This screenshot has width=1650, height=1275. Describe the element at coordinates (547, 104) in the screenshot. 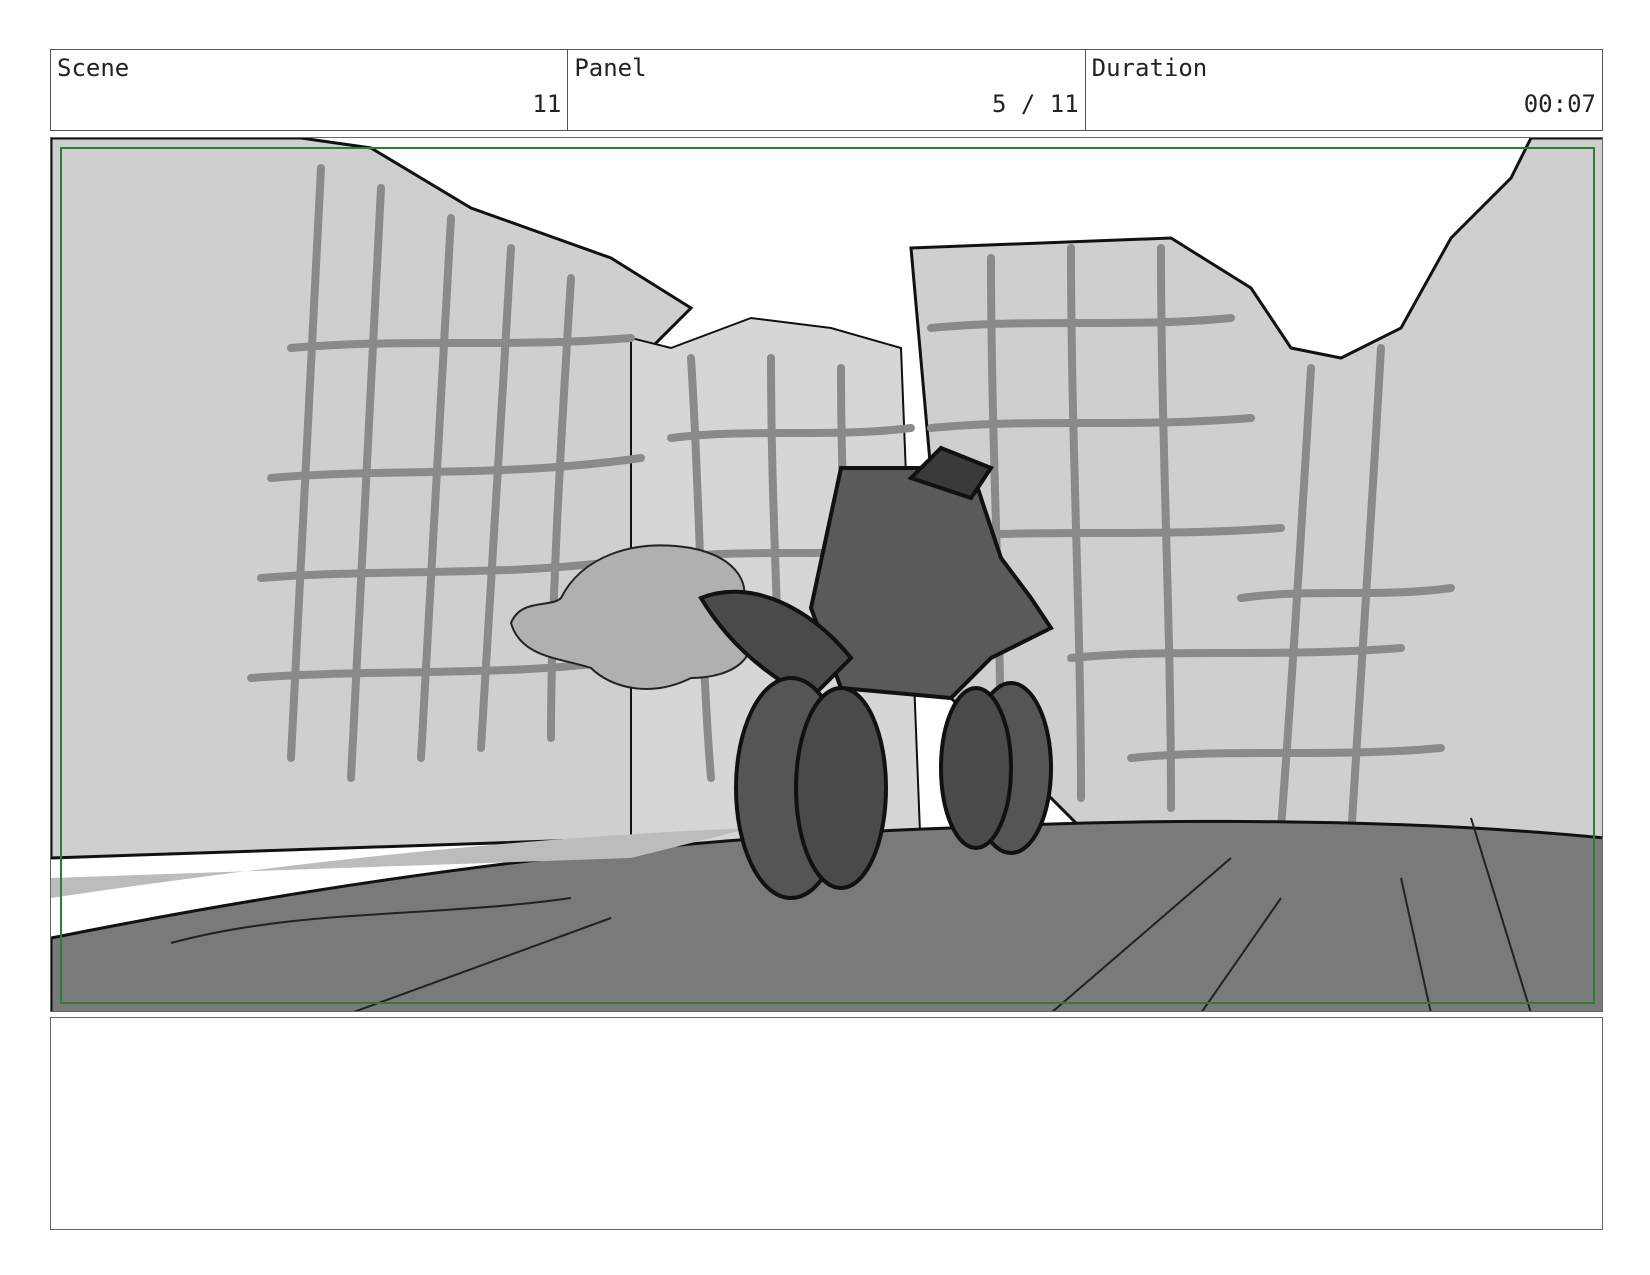

I see `scene-value: 11` at that location.